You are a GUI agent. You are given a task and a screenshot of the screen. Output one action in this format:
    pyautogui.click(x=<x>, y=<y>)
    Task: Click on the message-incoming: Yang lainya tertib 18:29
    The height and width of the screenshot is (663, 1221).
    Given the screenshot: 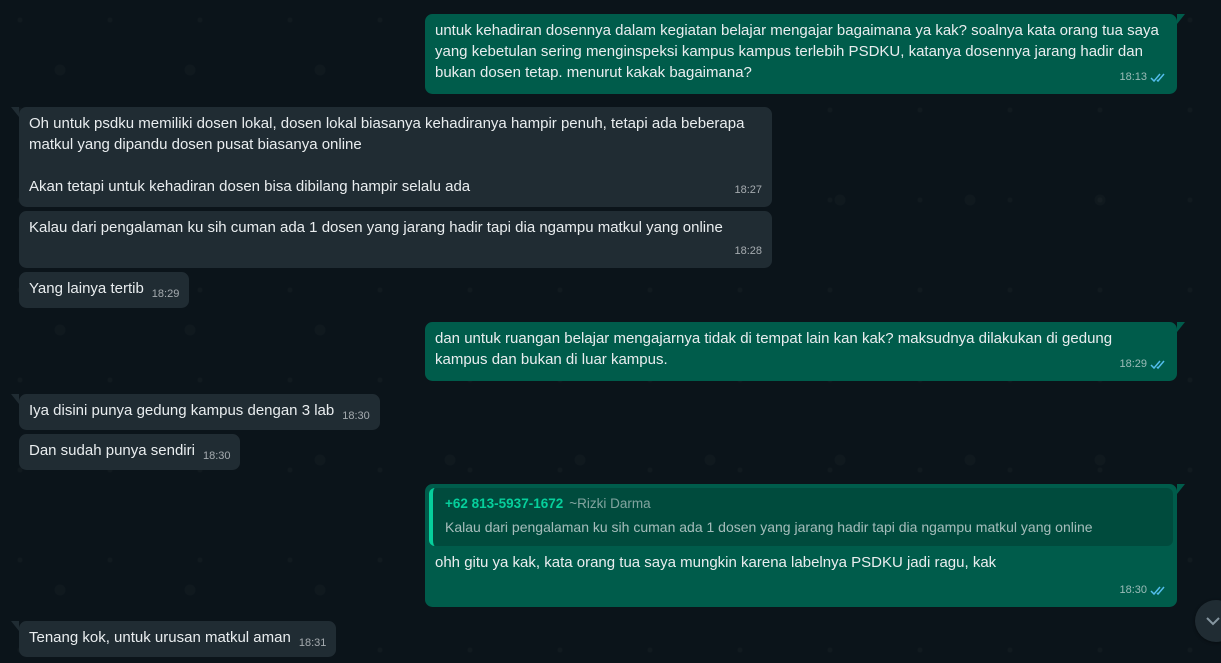 What is the action you would take?
    pyautogui.click(x=104, y=290)
    